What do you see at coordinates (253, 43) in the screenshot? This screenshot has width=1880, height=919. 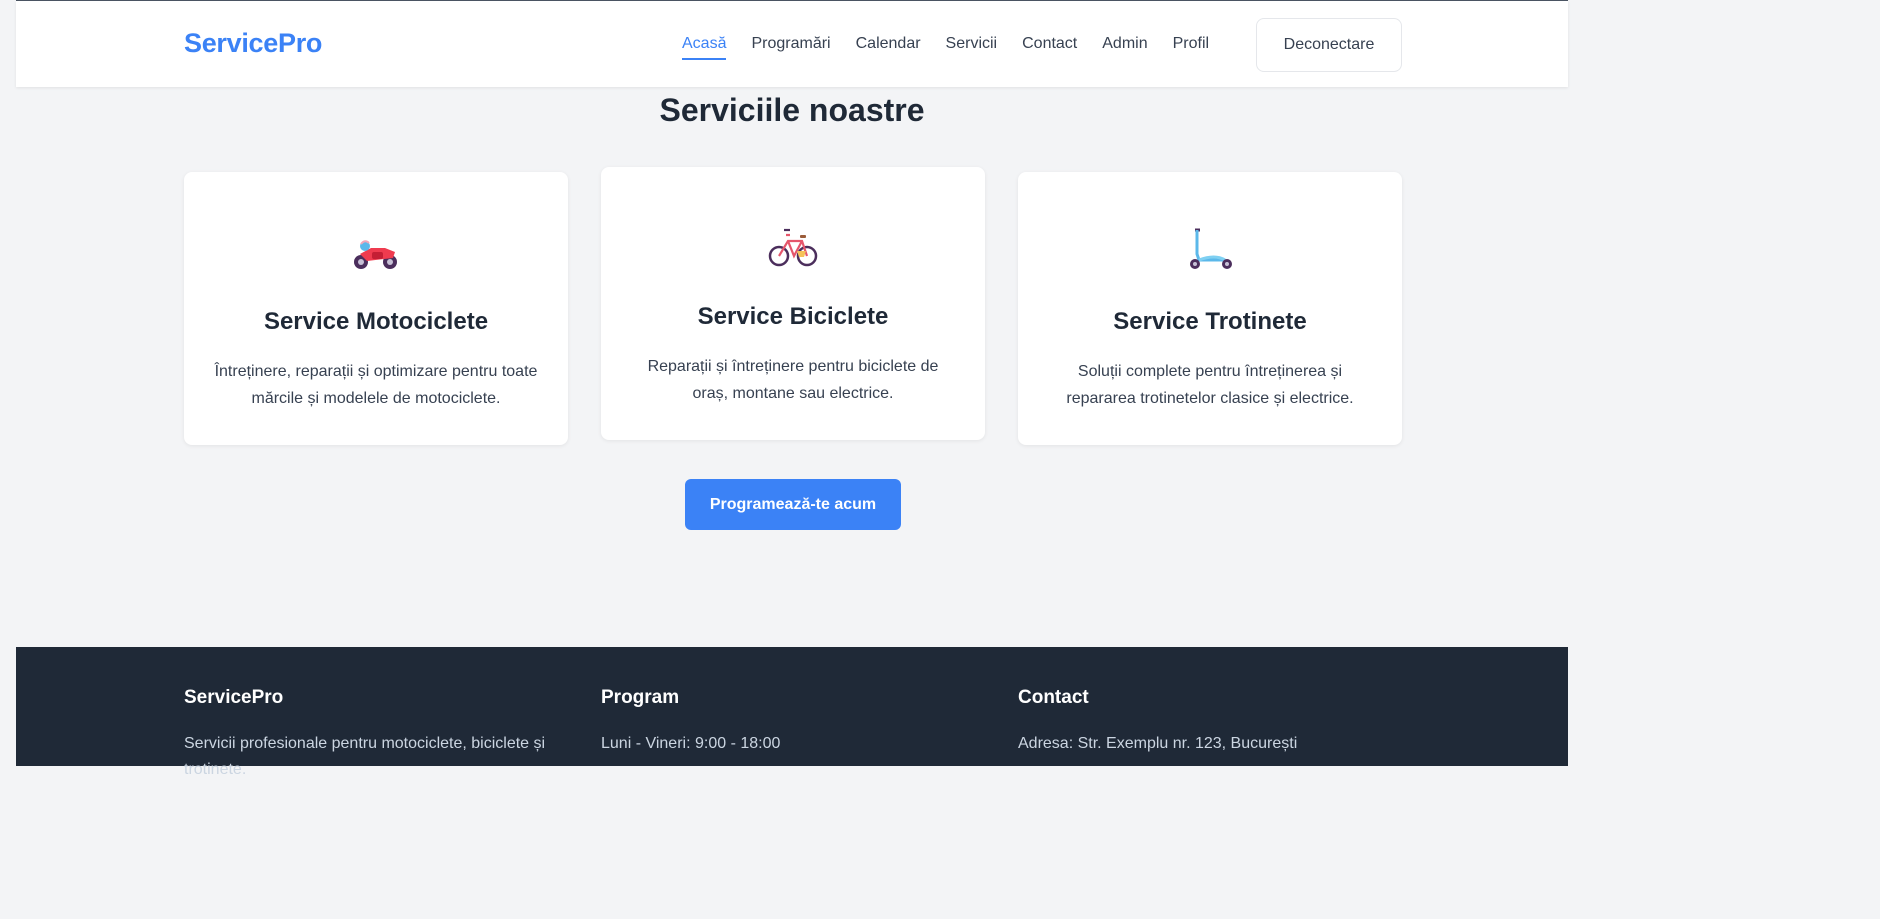 I see `site-logo: ServicePro` at bounding box center [253, 43].